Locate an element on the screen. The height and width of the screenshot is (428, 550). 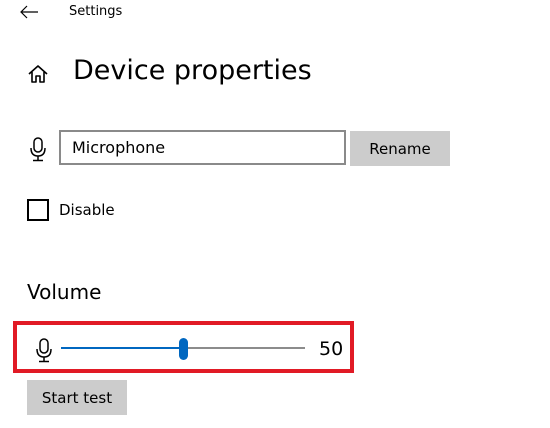
disable-label: Disable is located at coordinates (87, 210).